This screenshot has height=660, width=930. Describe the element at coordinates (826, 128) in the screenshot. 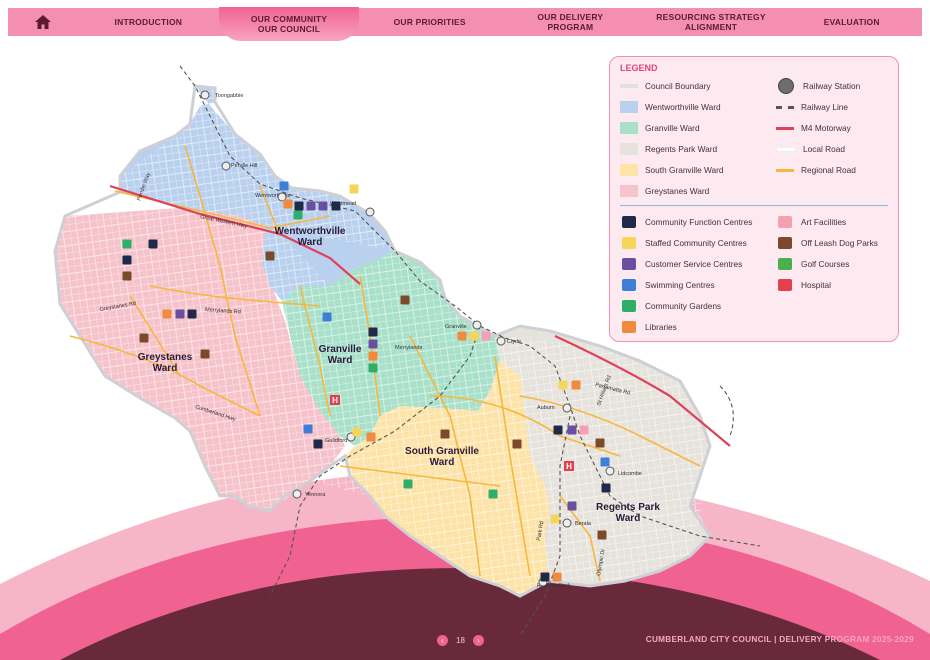

I see `legend-item-r2-label: M4 Motorway` at that location.